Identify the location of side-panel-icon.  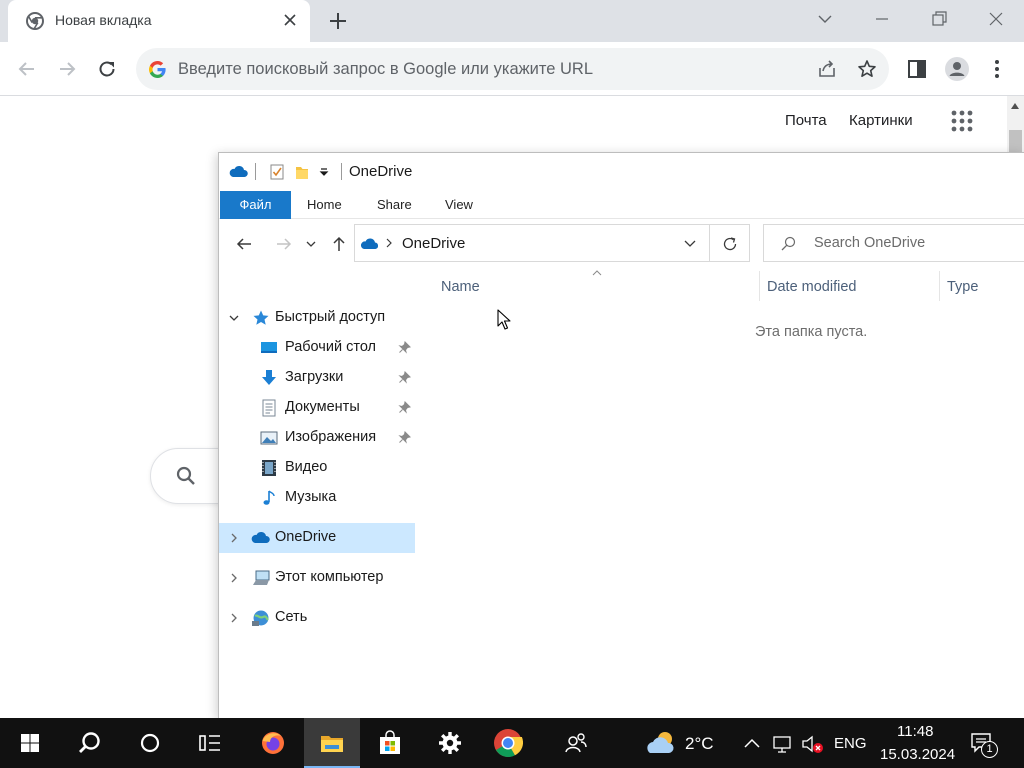
(917, 69).